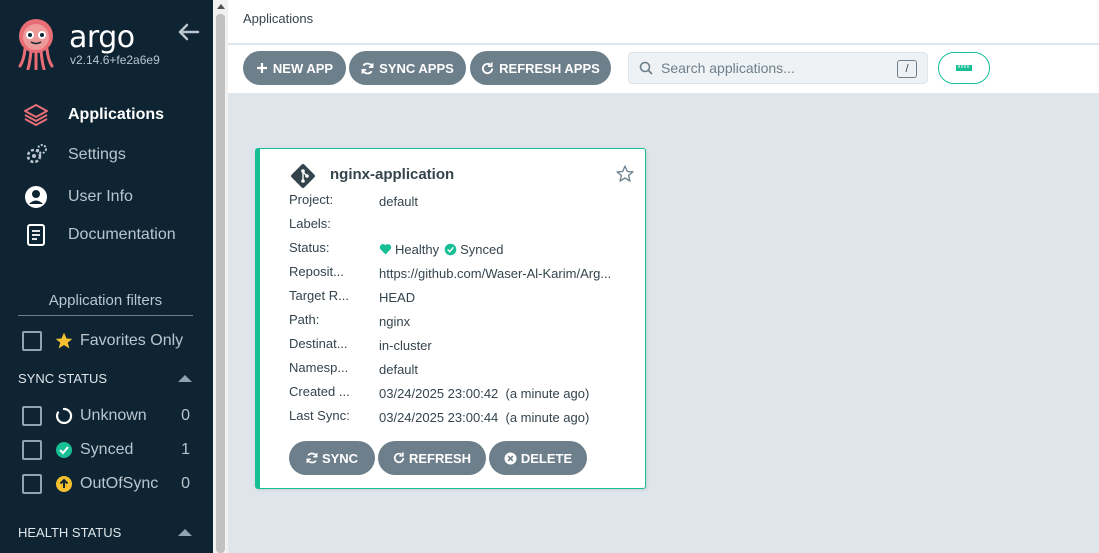  Describe the element at coordinates (188, 32) in the screenshot. I see `collapse-sidebar-arrow-icon` at that location.